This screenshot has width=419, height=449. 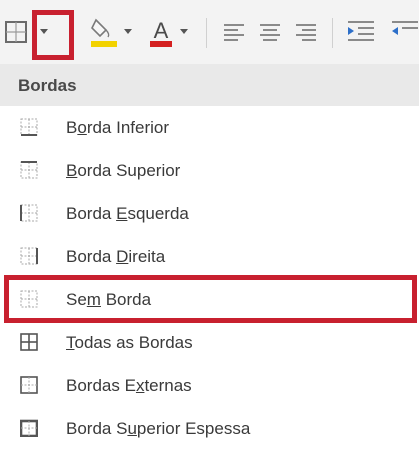 What do you see at coordinates (29, 428) in the screenshot?
I see `thick-top-border-icon` at bounding box center [29, 428].